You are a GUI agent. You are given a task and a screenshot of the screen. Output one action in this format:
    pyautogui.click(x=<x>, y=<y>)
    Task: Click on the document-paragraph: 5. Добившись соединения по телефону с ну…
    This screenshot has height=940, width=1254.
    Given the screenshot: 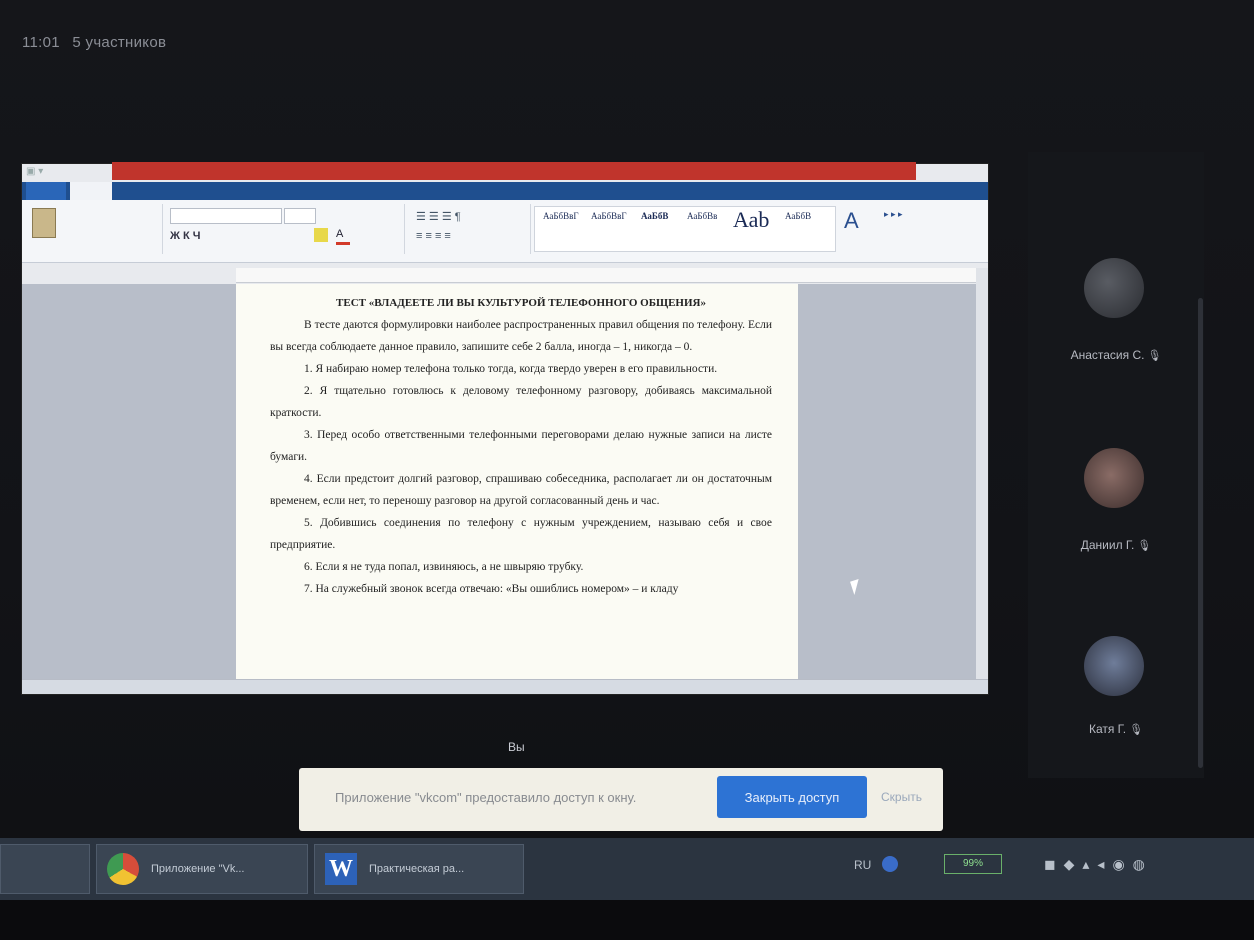 What is the action you would take?
    pyautogui.click(x=521, y=534)
    